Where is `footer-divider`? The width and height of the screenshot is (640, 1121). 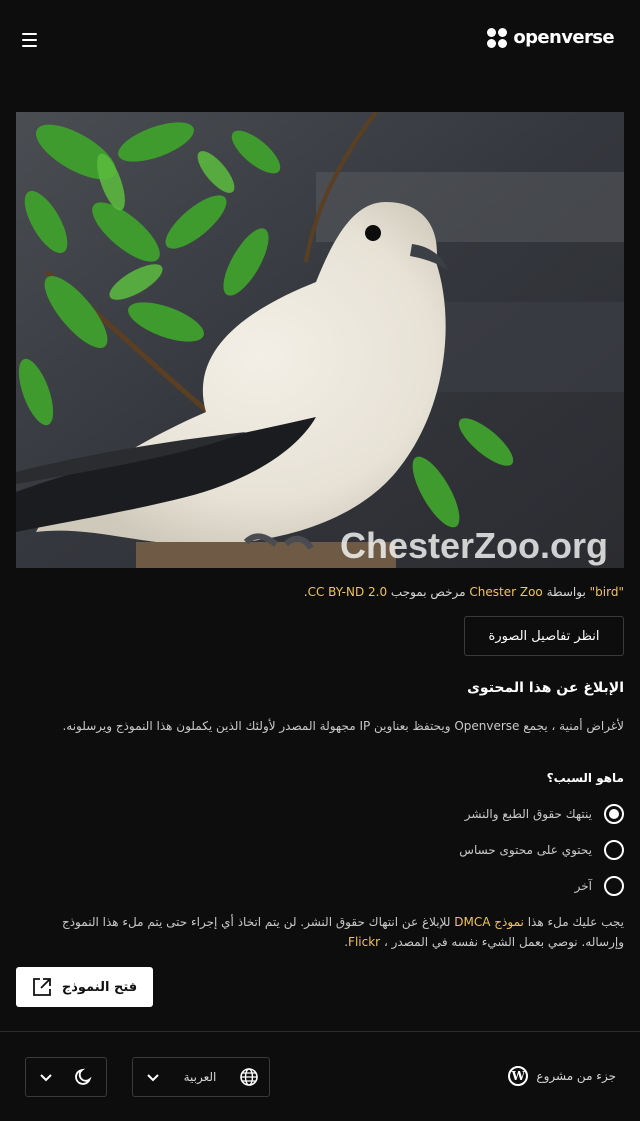 footer-divider is located at coordinates (320, 1031).